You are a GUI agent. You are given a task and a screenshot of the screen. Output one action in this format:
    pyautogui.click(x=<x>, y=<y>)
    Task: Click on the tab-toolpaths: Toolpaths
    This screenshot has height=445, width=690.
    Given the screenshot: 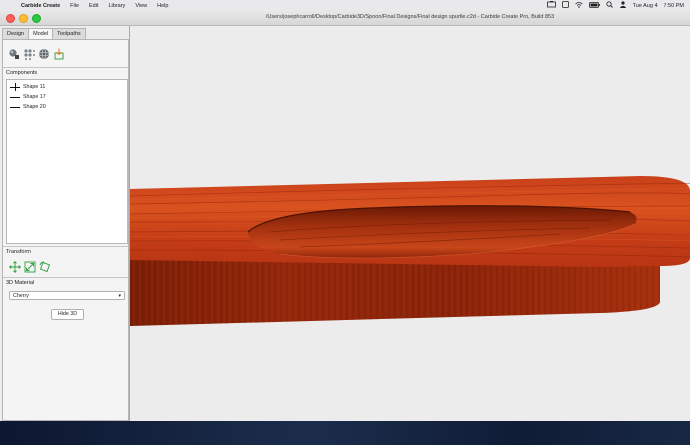 What is the action you would take?
    pyautogui.click(x=69, y=33)
    